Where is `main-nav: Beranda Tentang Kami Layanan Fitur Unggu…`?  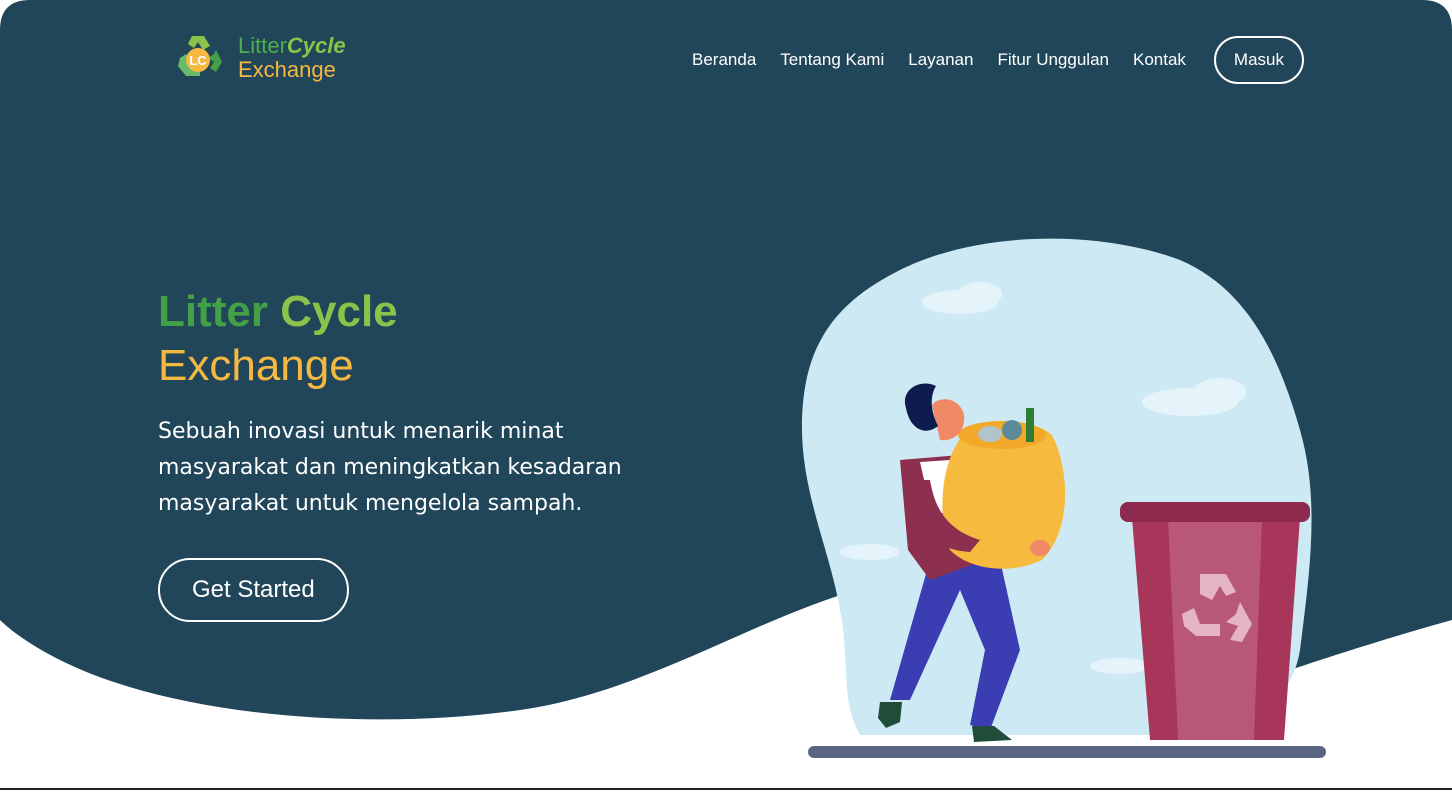
main-nav: Beranda Tentang Kami Layanan Fitur Unggu… is located at coordinates (998, 60).